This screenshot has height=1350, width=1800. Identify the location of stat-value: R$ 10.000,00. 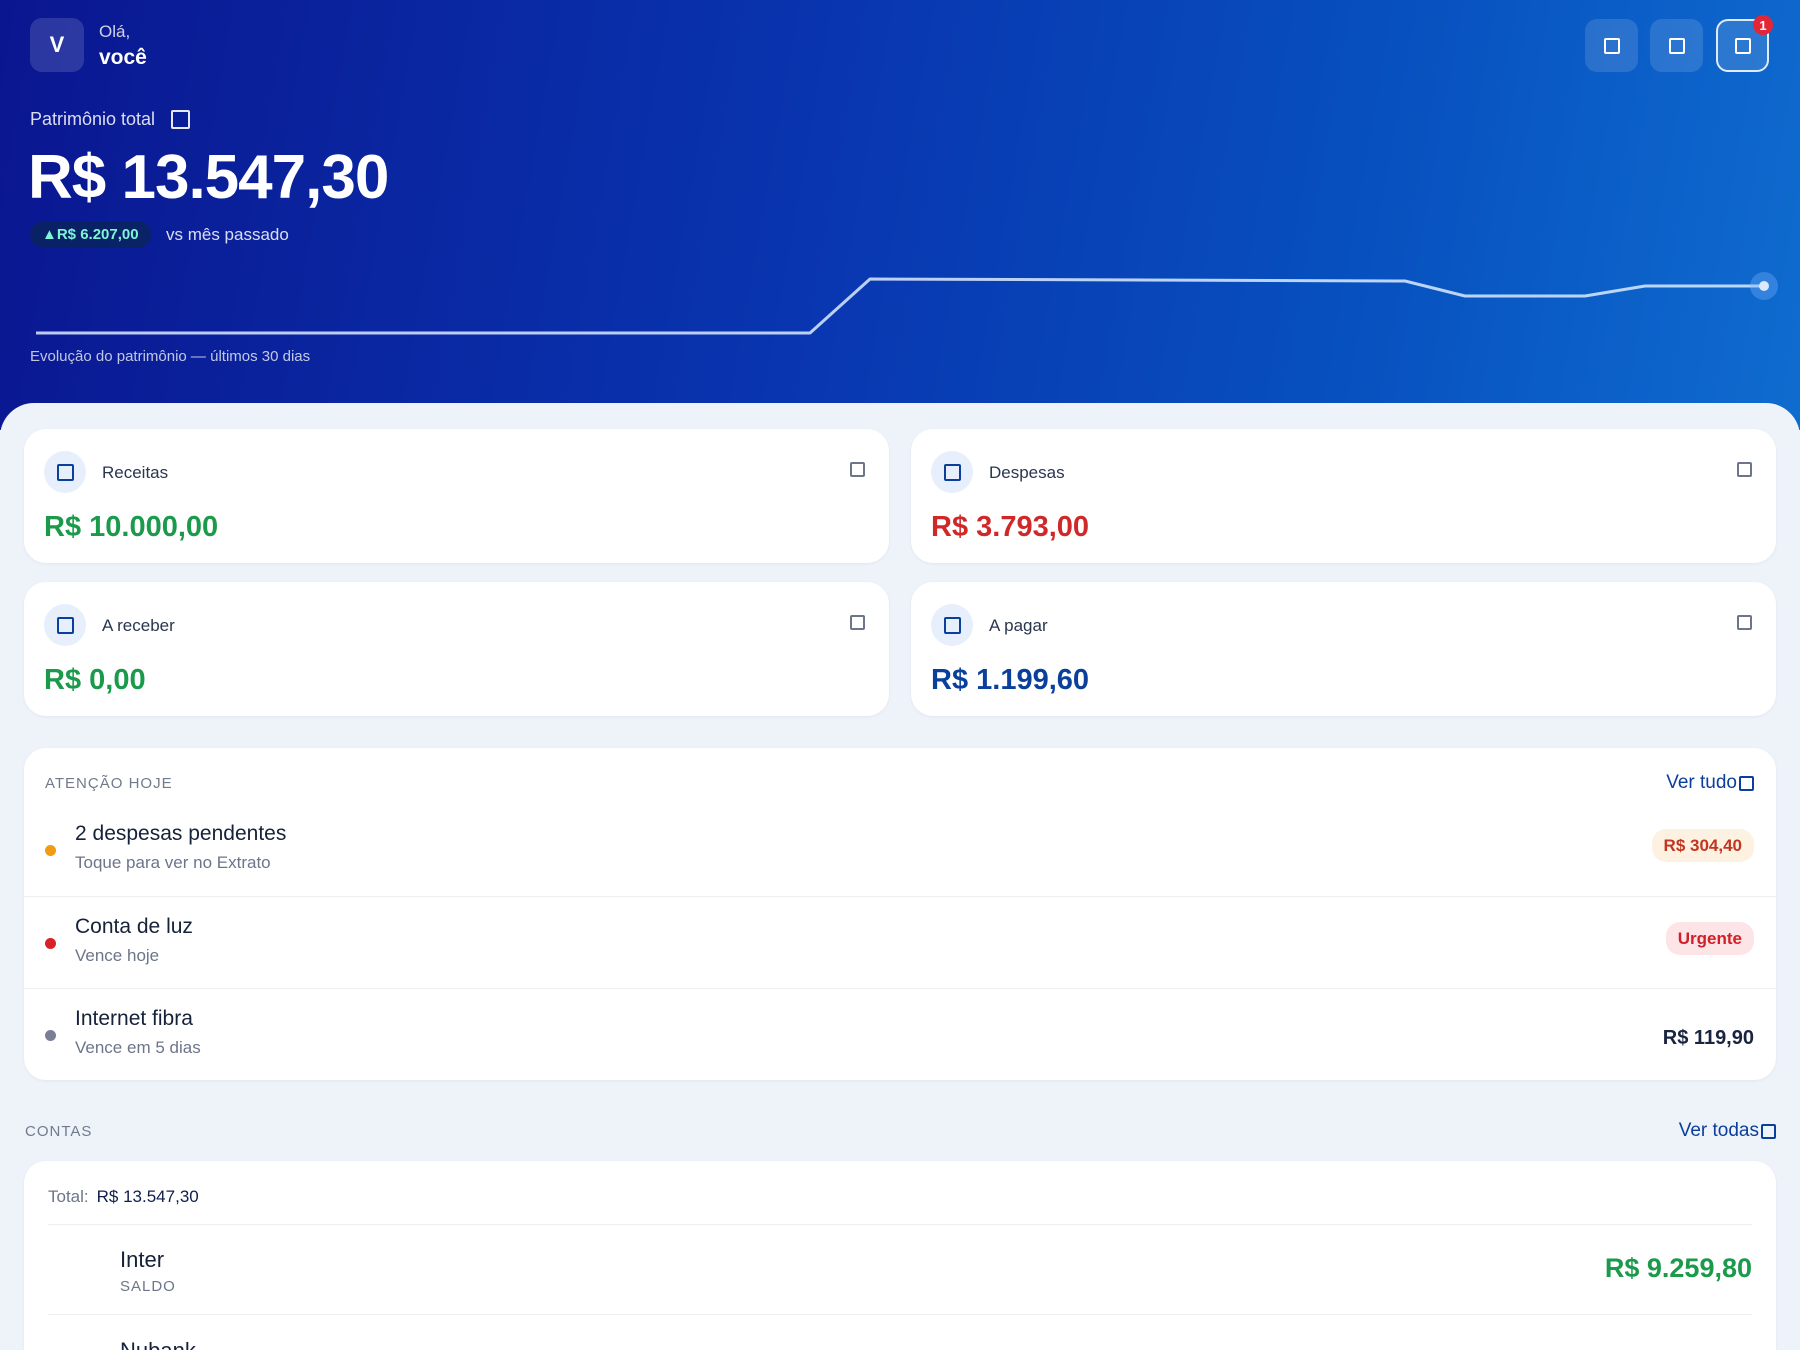
(131, 527).